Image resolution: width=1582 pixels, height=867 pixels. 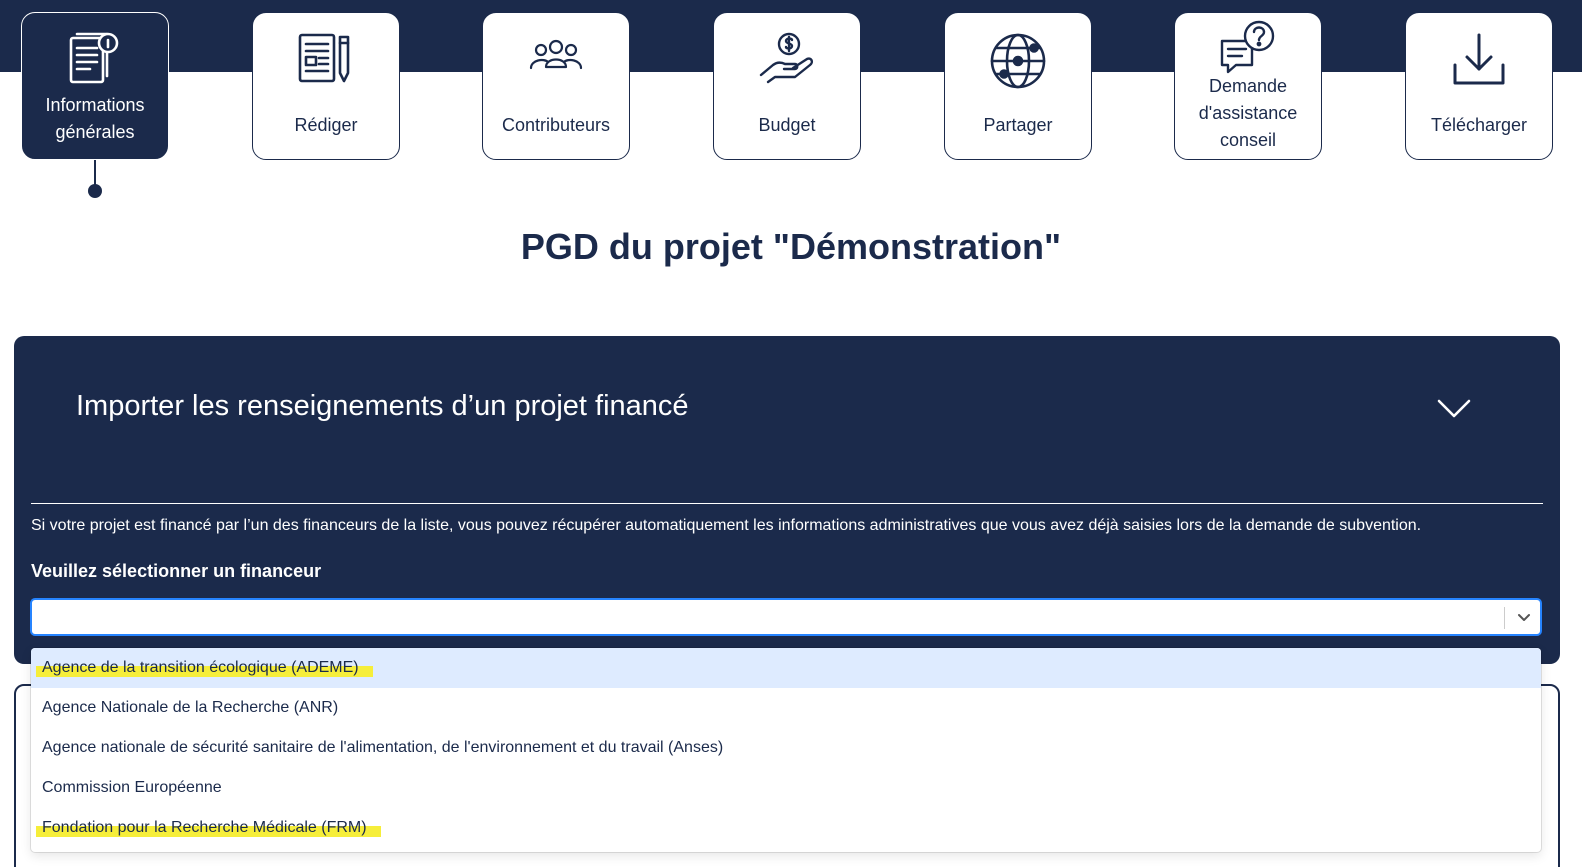 What do you see at coordinates (176, 571) in the screenshot?
I see `funder-select-label: Veuillez sélectionner un financeur` at bounding box center [176, 571].